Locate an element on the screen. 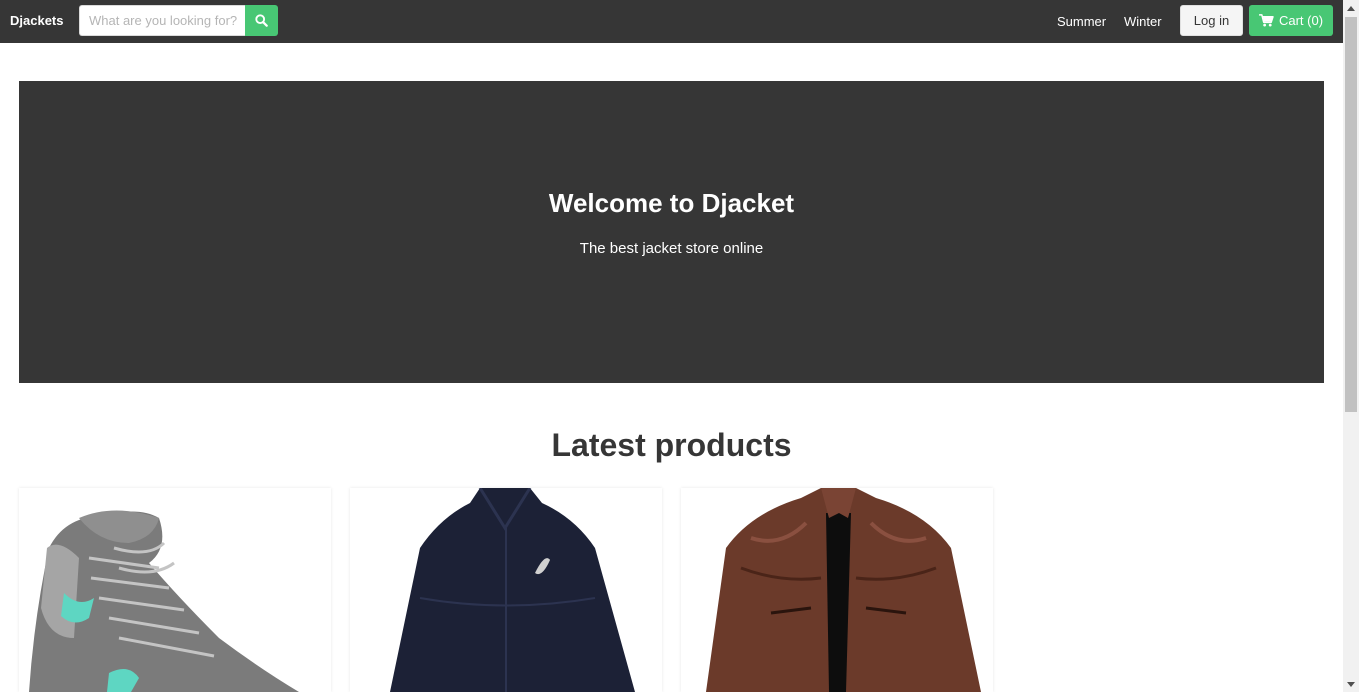  product-image-boot is located at coordinates (175, 590).